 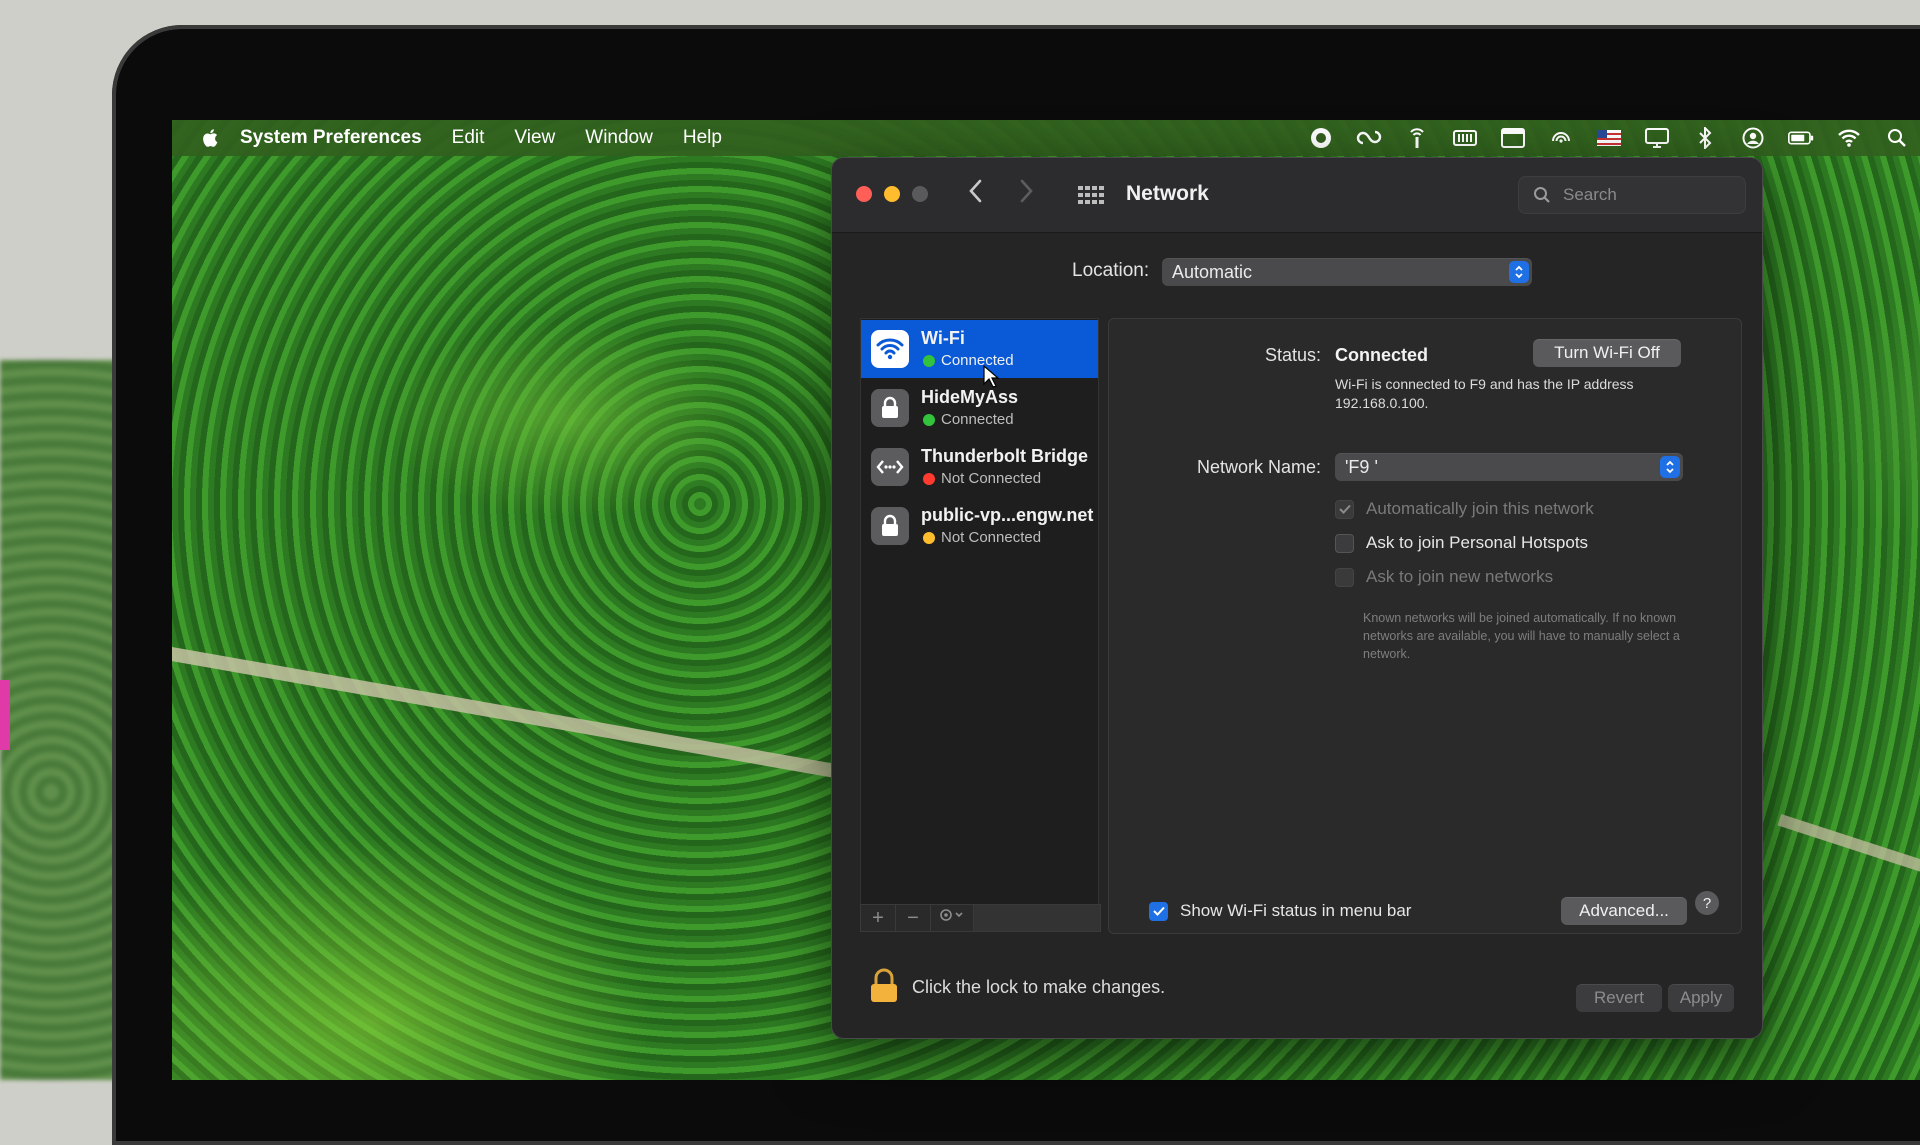 I want to click on spotlight-icon, so click(x=1897, y=138).